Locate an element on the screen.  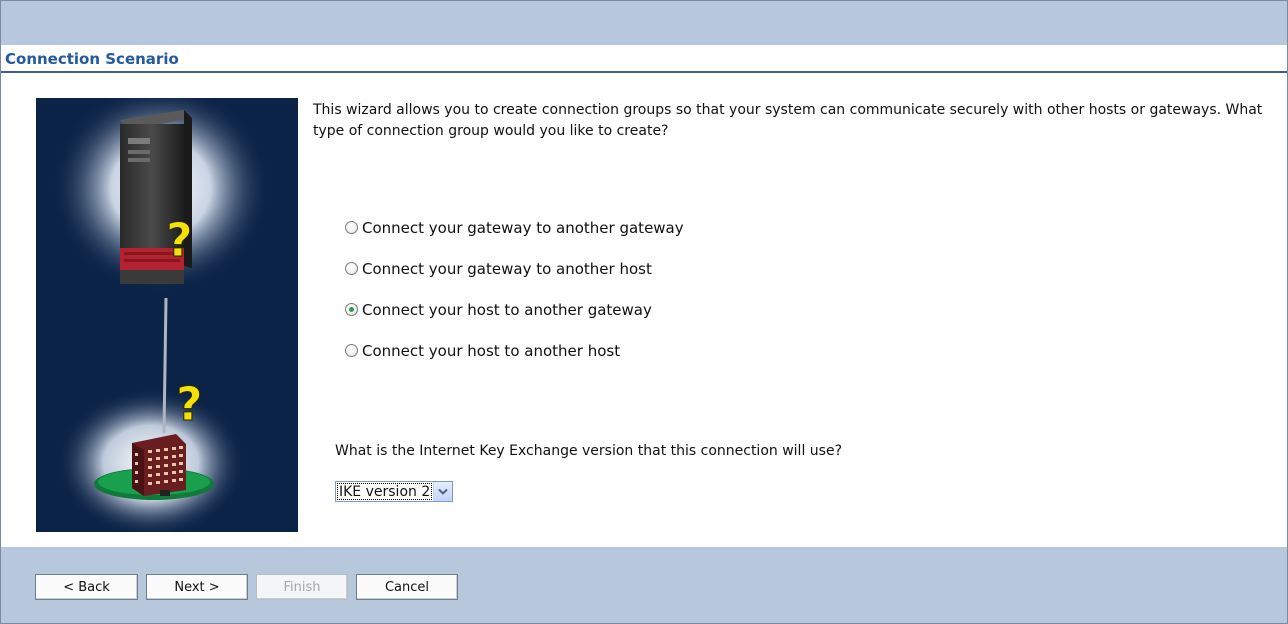
radio-gateway-to-gateway: Connect your gateway to another gateway is located at coordinates (514, 227).